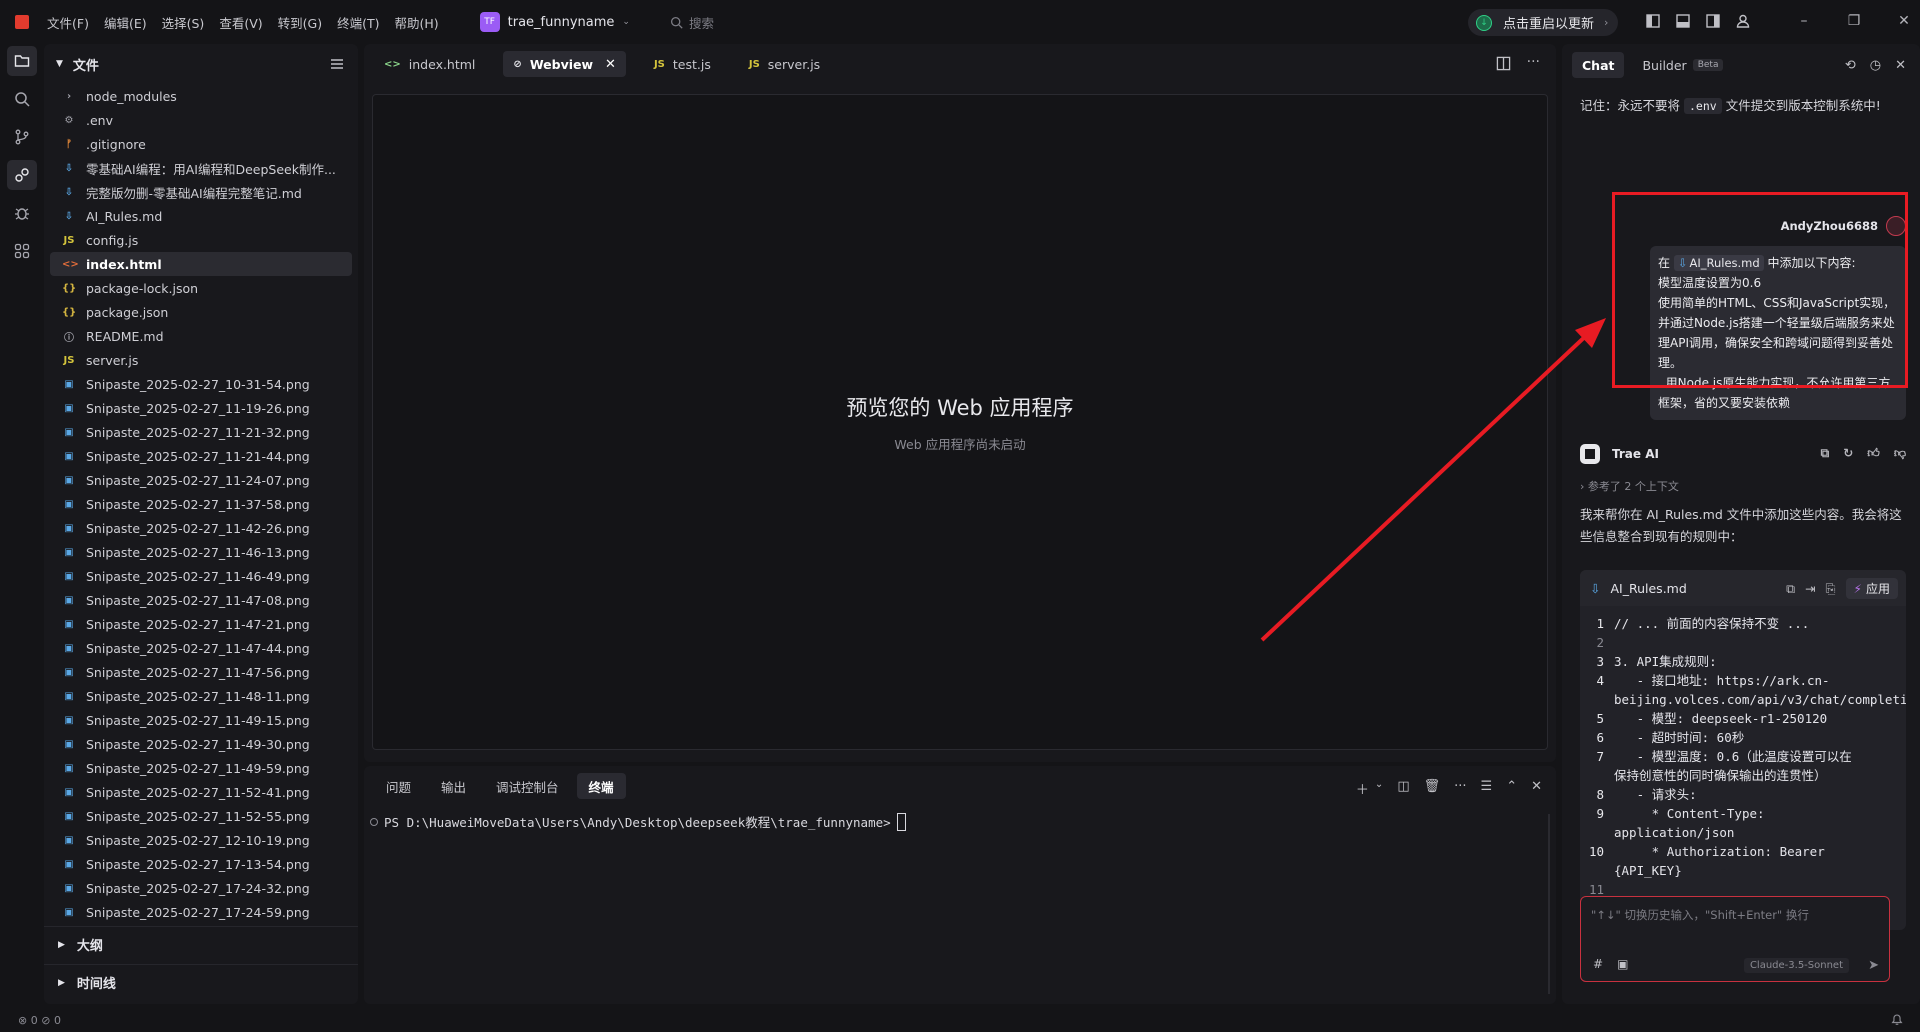 This screenshot has width=1920, height=1032. Describe the element at coordinates (1796, 965) in the screenshot. I see `model-selector: Claude-3.5-Sonnet` at that location.